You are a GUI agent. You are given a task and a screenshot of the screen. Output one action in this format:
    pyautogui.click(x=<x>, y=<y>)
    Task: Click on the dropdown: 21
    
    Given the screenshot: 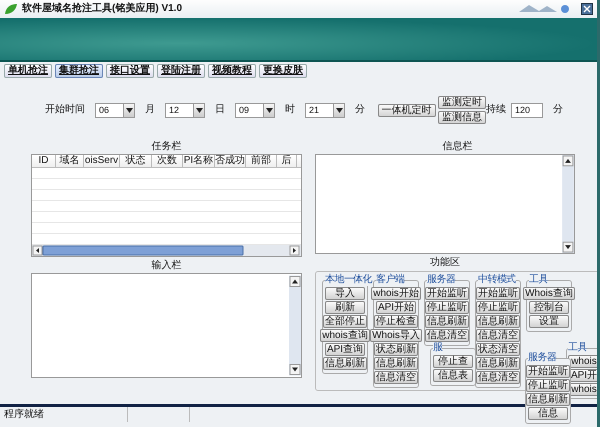 What is the action you would take?
    pyautogui.click(x=325, y=110)
    